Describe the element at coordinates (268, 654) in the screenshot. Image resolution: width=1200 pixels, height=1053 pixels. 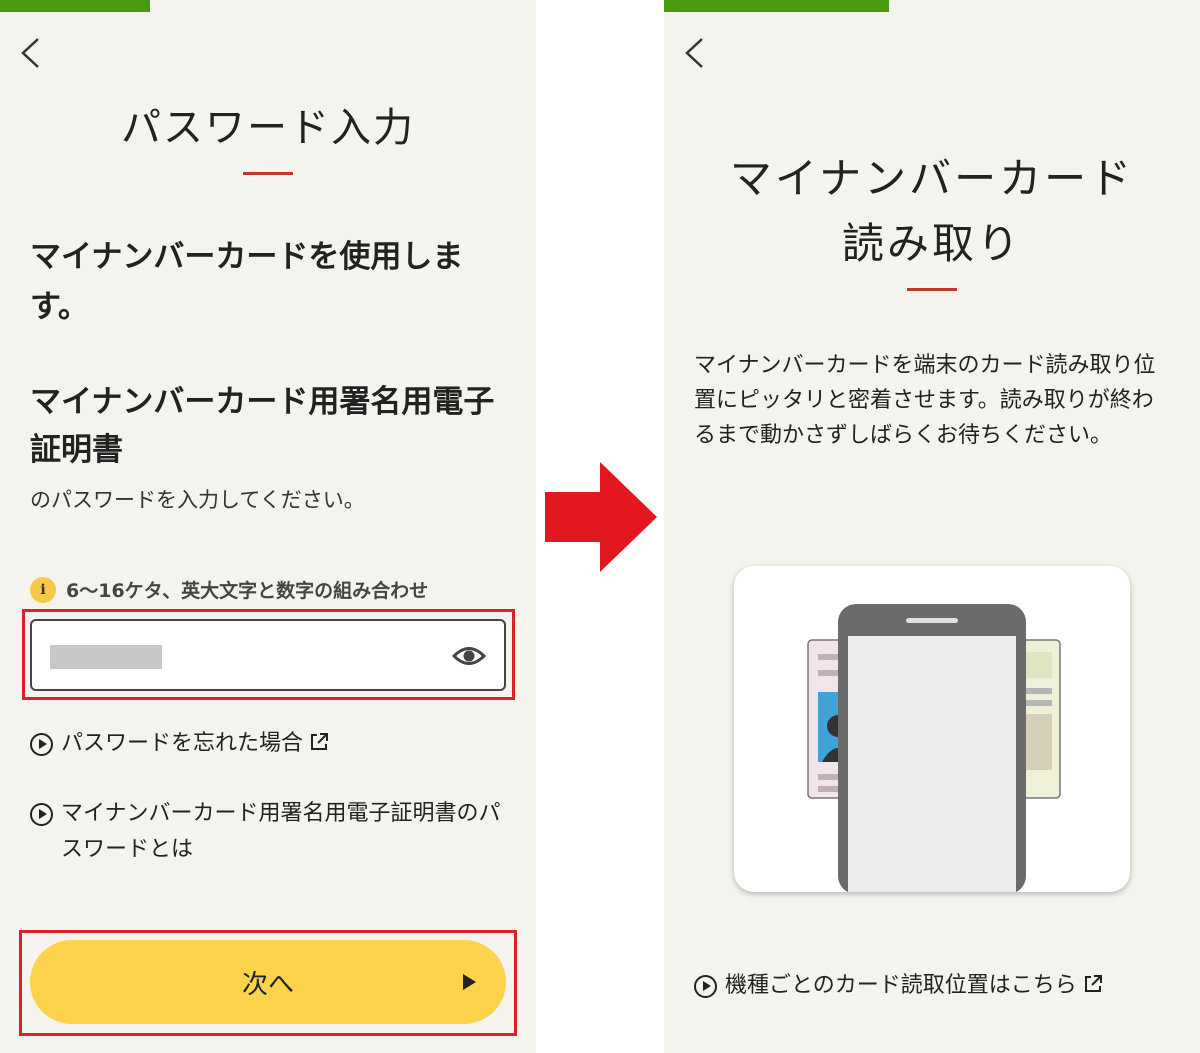
I see `input-highlight-box` at that location.